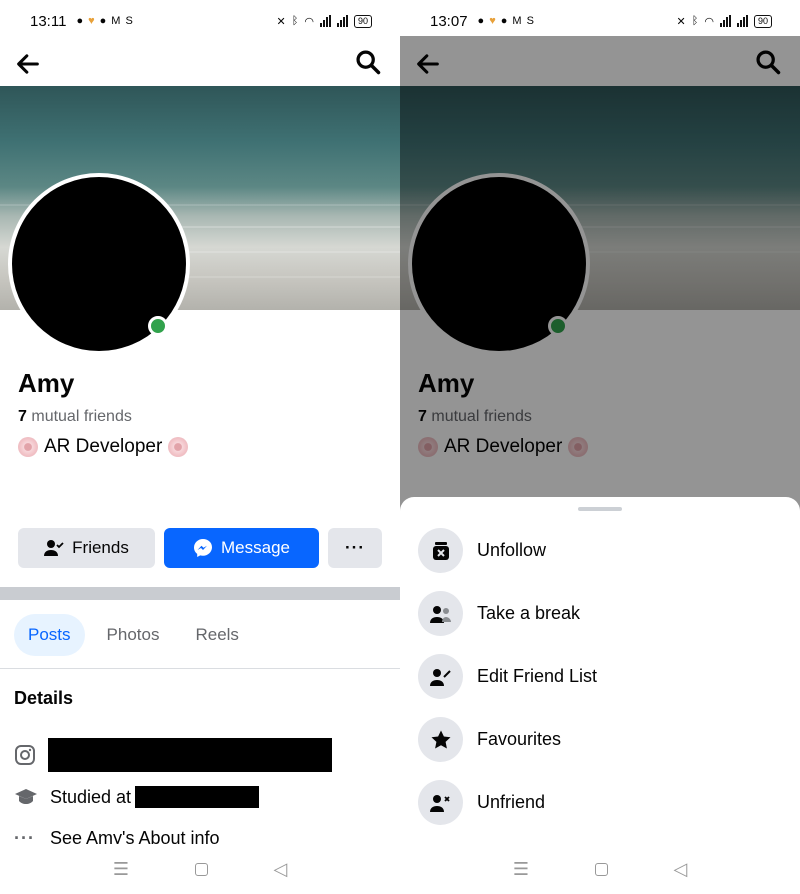 The width and height of the screenshot is (800, 894). Describe the element at coordinates (22, 416) in the screenshot. I see `mutual-count: 7` at that location.